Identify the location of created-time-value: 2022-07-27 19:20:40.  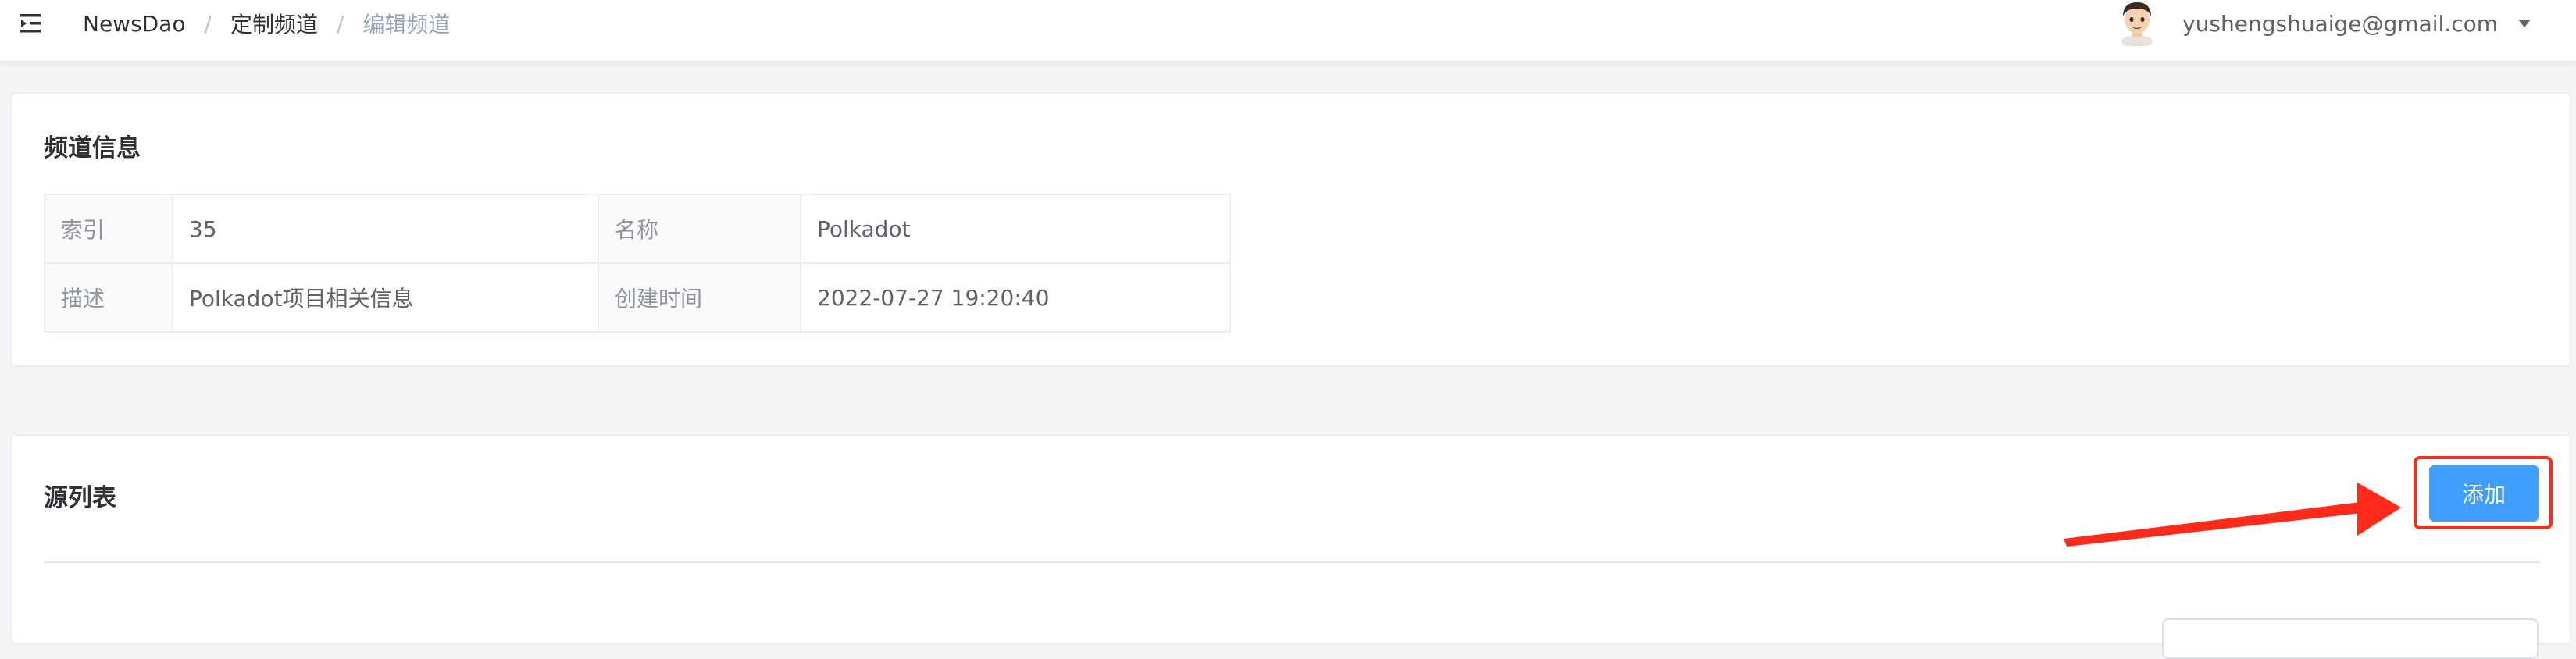
(1015, 297).